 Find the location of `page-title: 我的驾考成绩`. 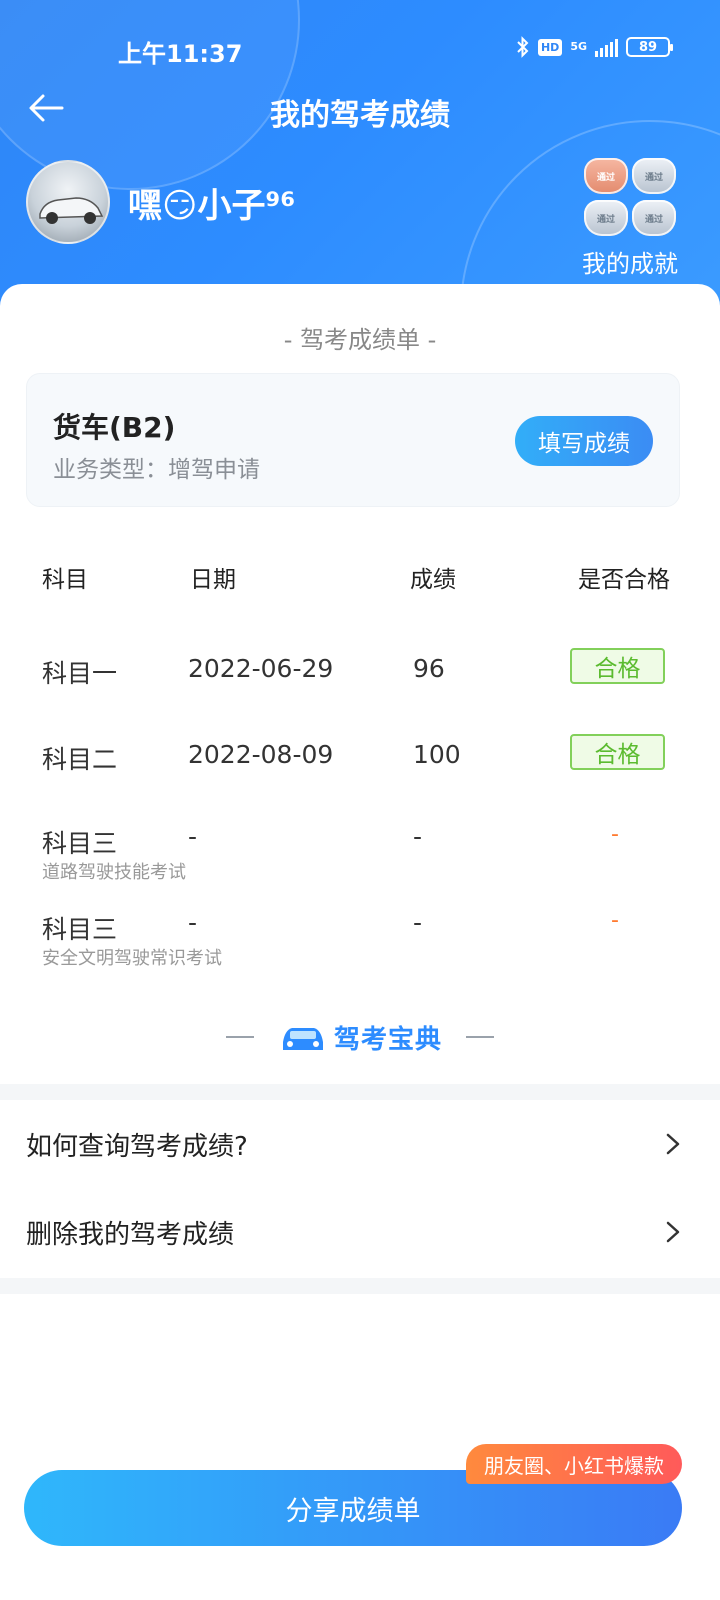

page-title: 我的驾考成绩 is located at coordinates (360, 115).